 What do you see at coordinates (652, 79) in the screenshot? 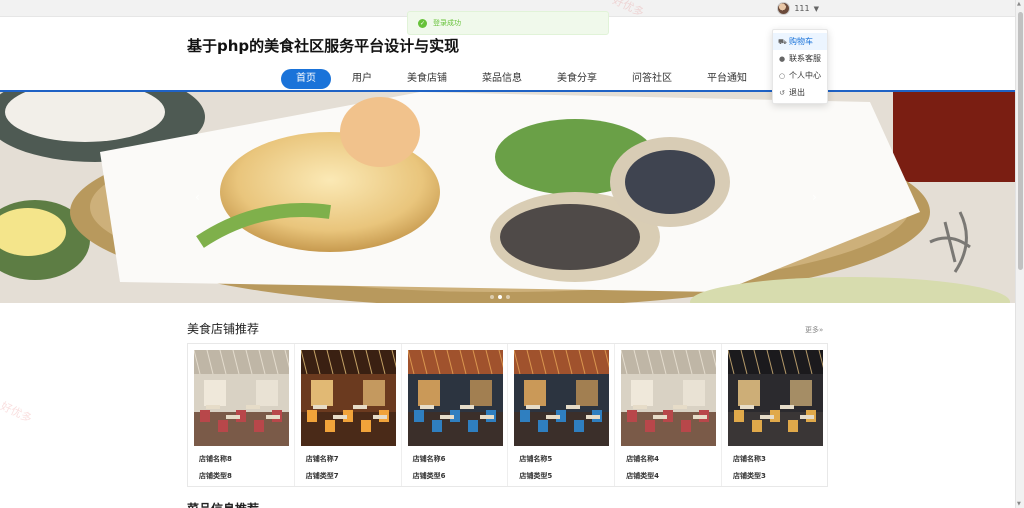
I see `nav-item-qa: 问答社区` at bounding box center [652, 79].